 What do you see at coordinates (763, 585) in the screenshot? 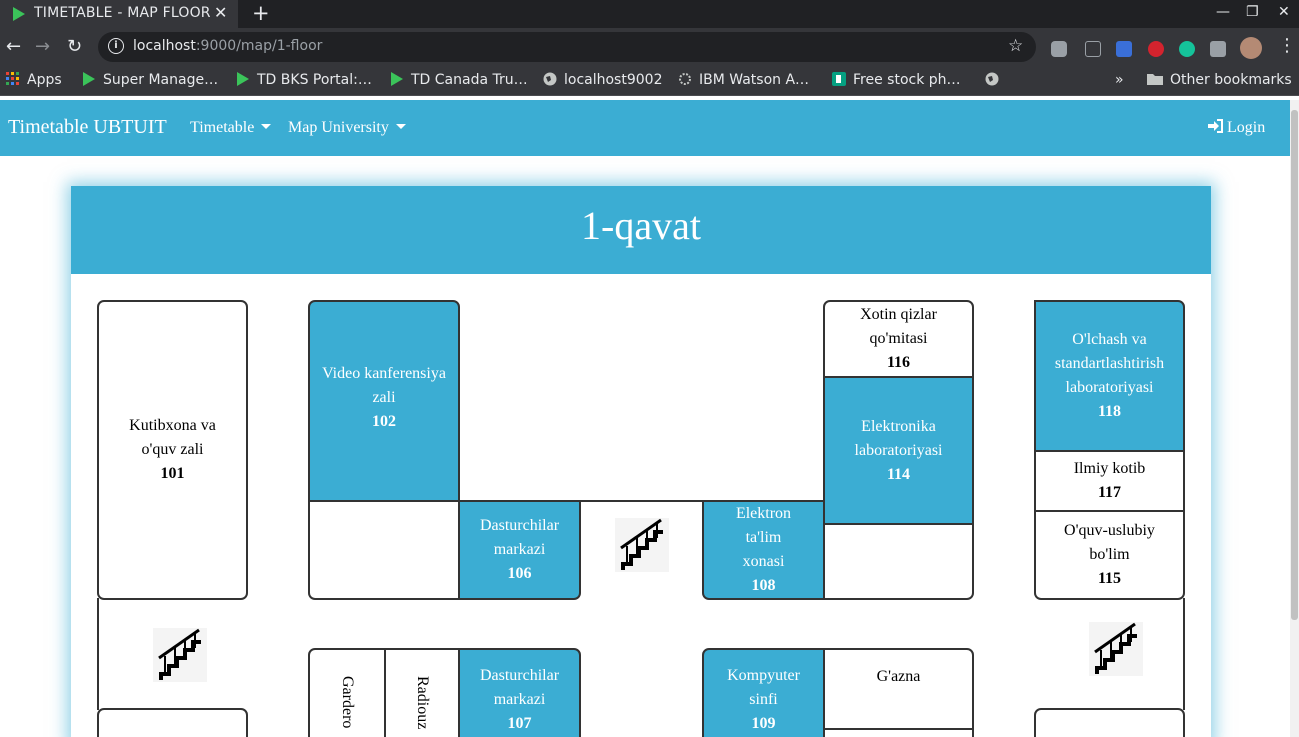
I see `room-number: 108` at bounding box center [763, 585].